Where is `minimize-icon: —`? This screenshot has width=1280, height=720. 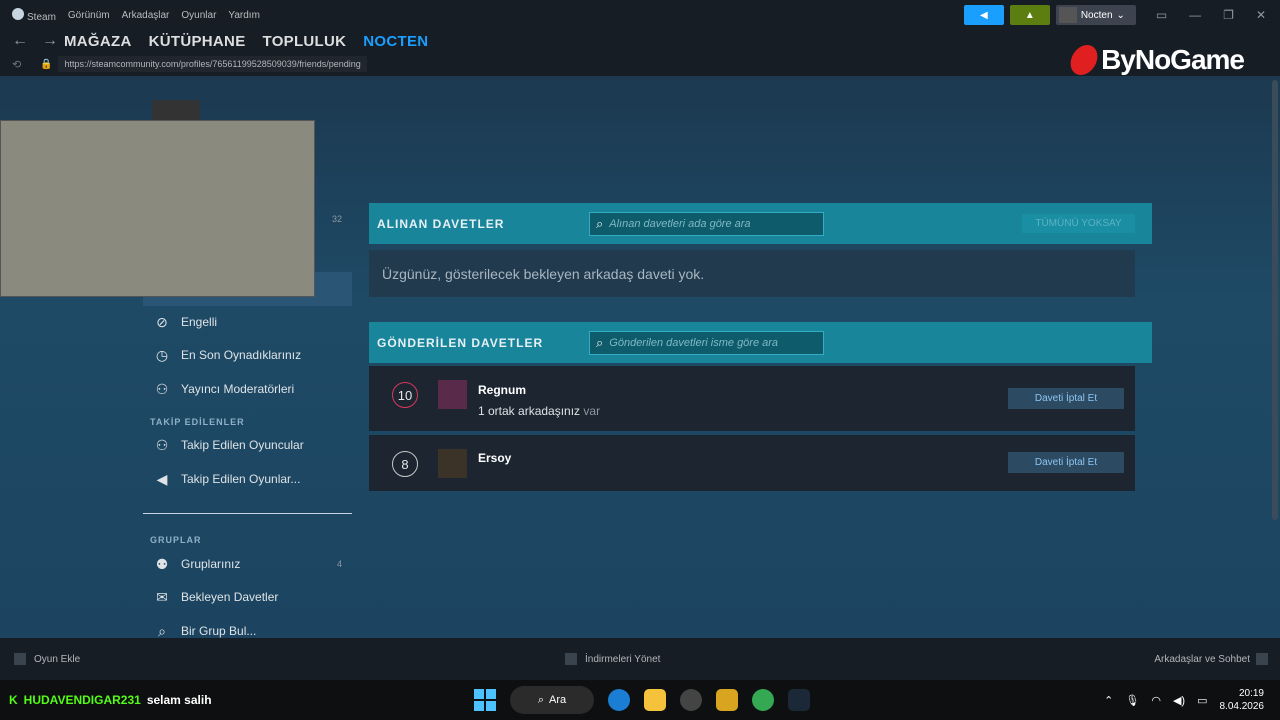 minimize-icon: — is located at coordinates (1195, 15).